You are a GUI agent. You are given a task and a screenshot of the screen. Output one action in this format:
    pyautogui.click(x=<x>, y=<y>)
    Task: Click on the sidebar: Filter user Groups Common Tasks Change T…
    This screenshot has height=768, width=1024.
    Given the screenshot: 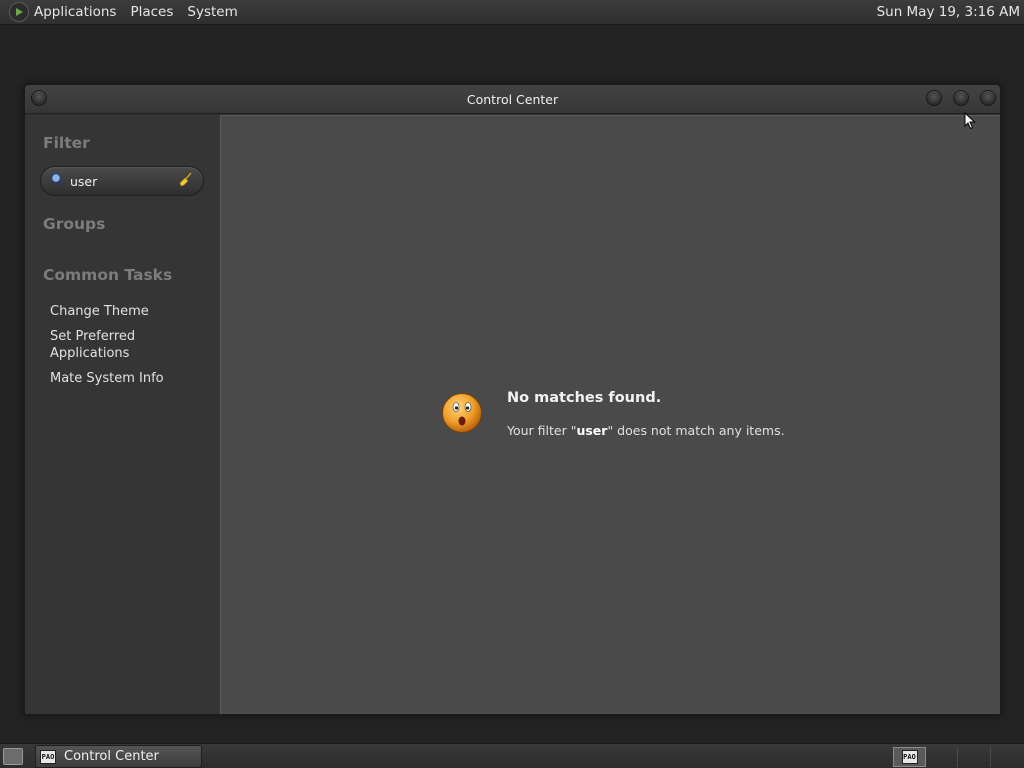 What is the action you would take?
    pyautogui.click(x=122, y=414)
    